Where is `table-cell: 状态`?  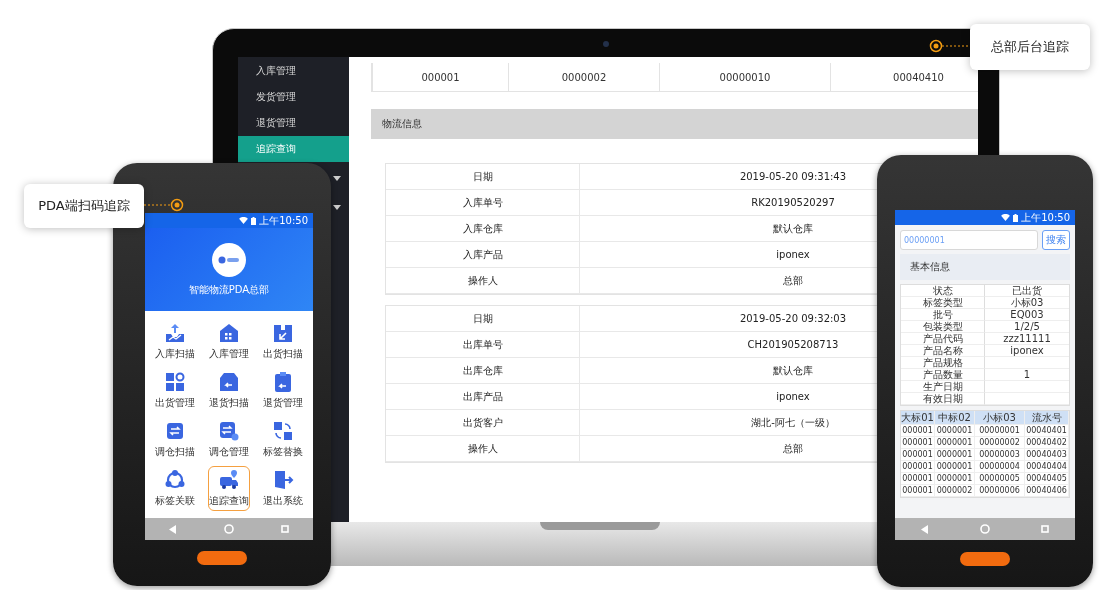 table-cell: 状态 is located at coordinates (943, 291).